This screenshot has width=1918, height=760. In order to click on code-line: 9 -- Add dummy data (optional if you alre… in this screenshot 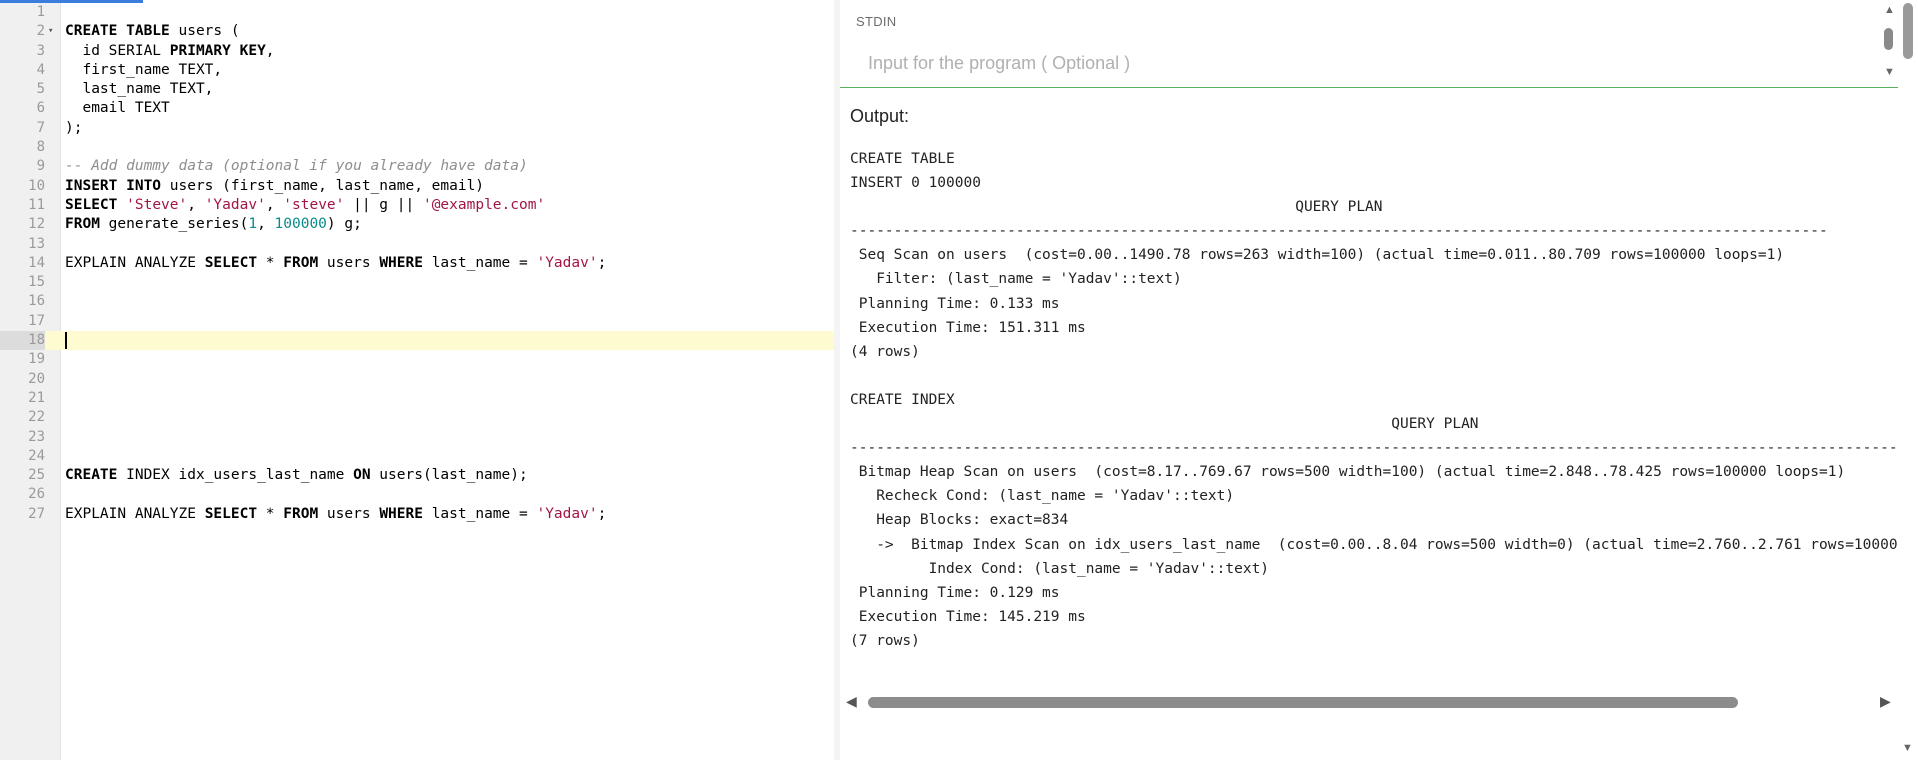, I will do `click(417, 166)`.